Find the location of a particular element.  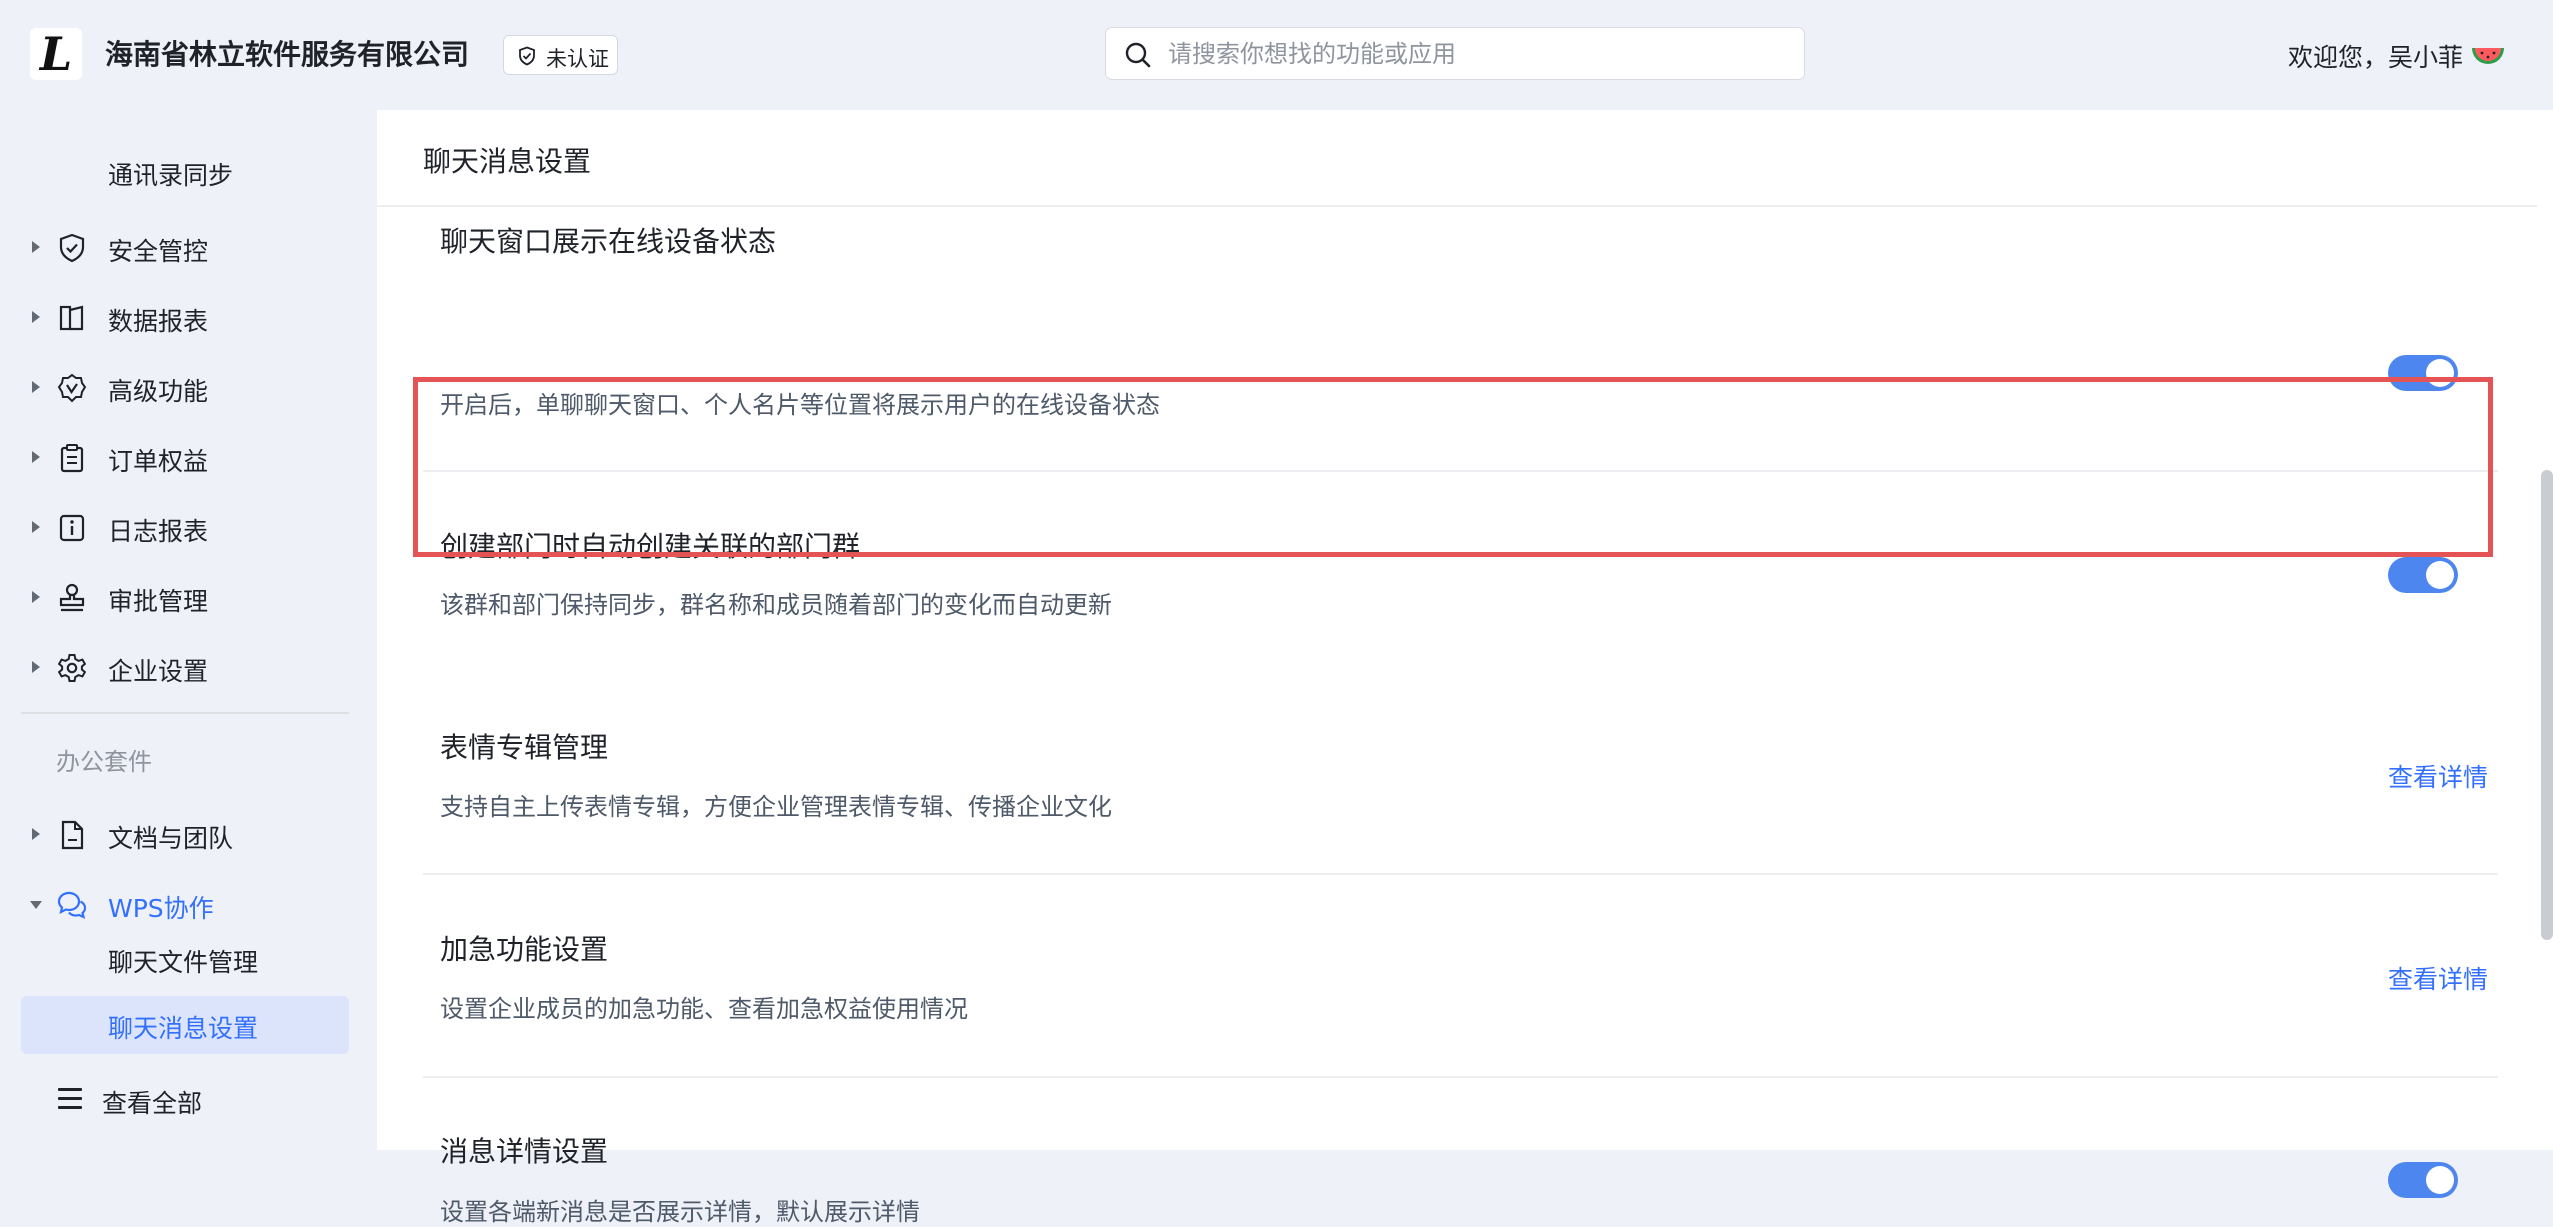

sidebar-item-security: 安全管控 is located at coordinates (188, 248).